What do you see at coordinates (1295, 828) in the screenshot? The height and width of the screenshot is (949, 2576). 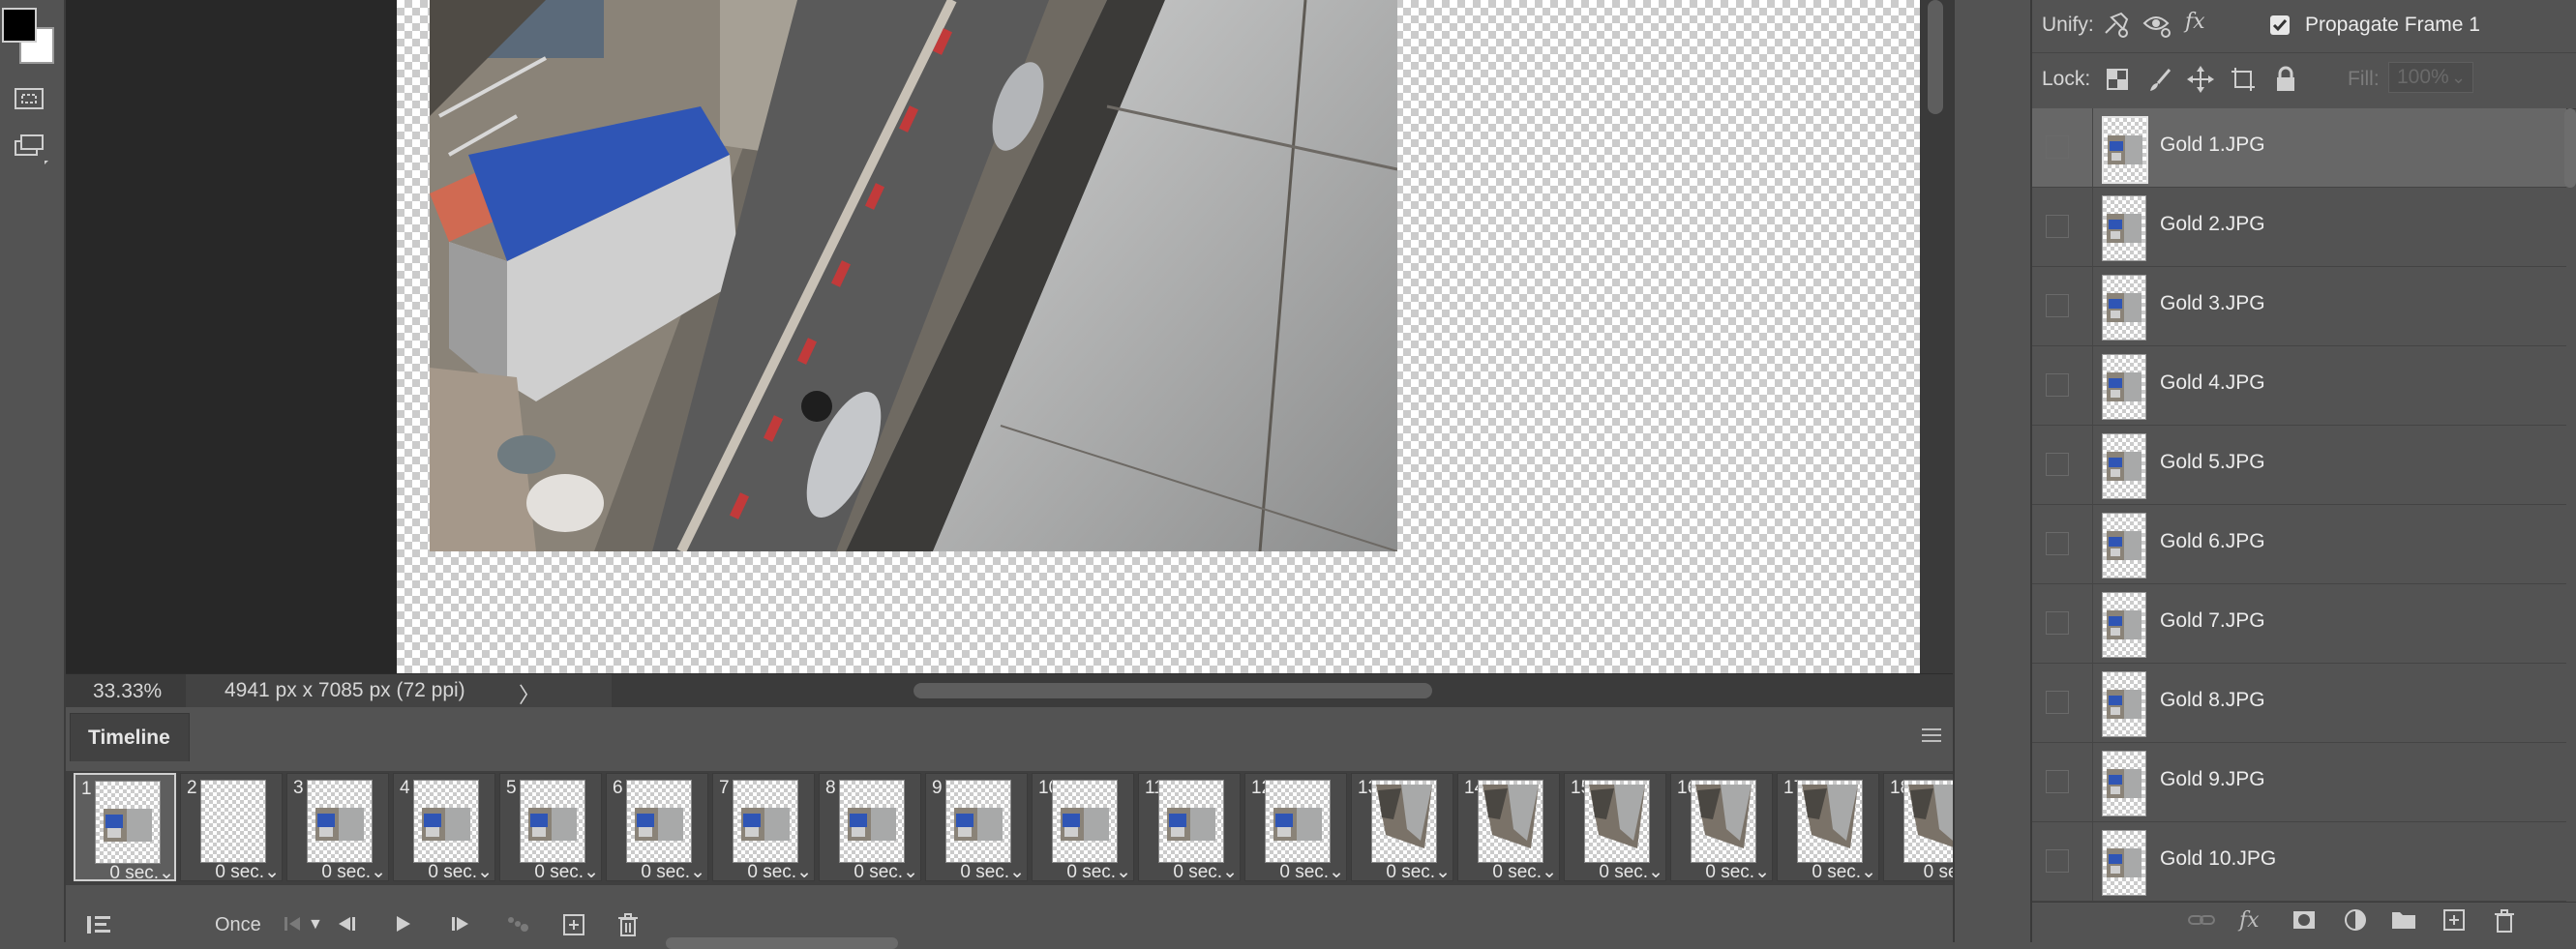 I see `timeline-frame: 12 0 sec.⌄` at bounding box center [1295, 828].